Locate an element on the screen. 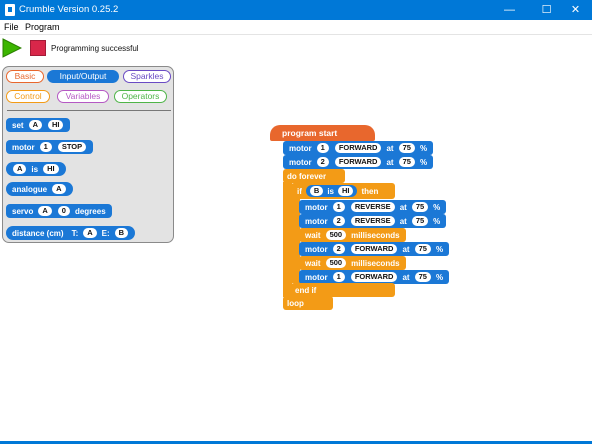 The image size is (592, 444). motor-2-forward-block-inner: motor 2 FORWARD at 75 % is located at coordinates (374, 249).